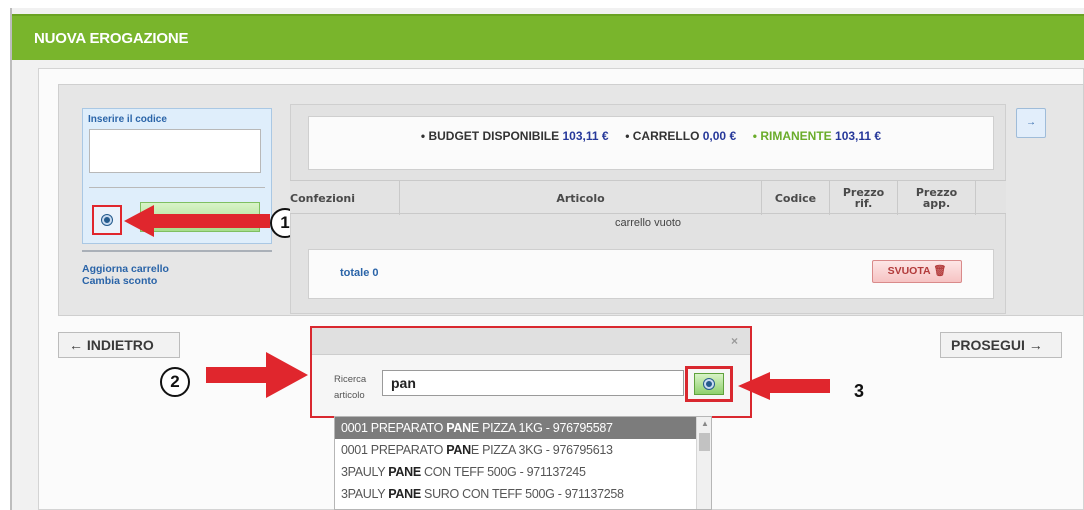  I want to click on change-discount-link: Cambia sconto, so click(119, 281).